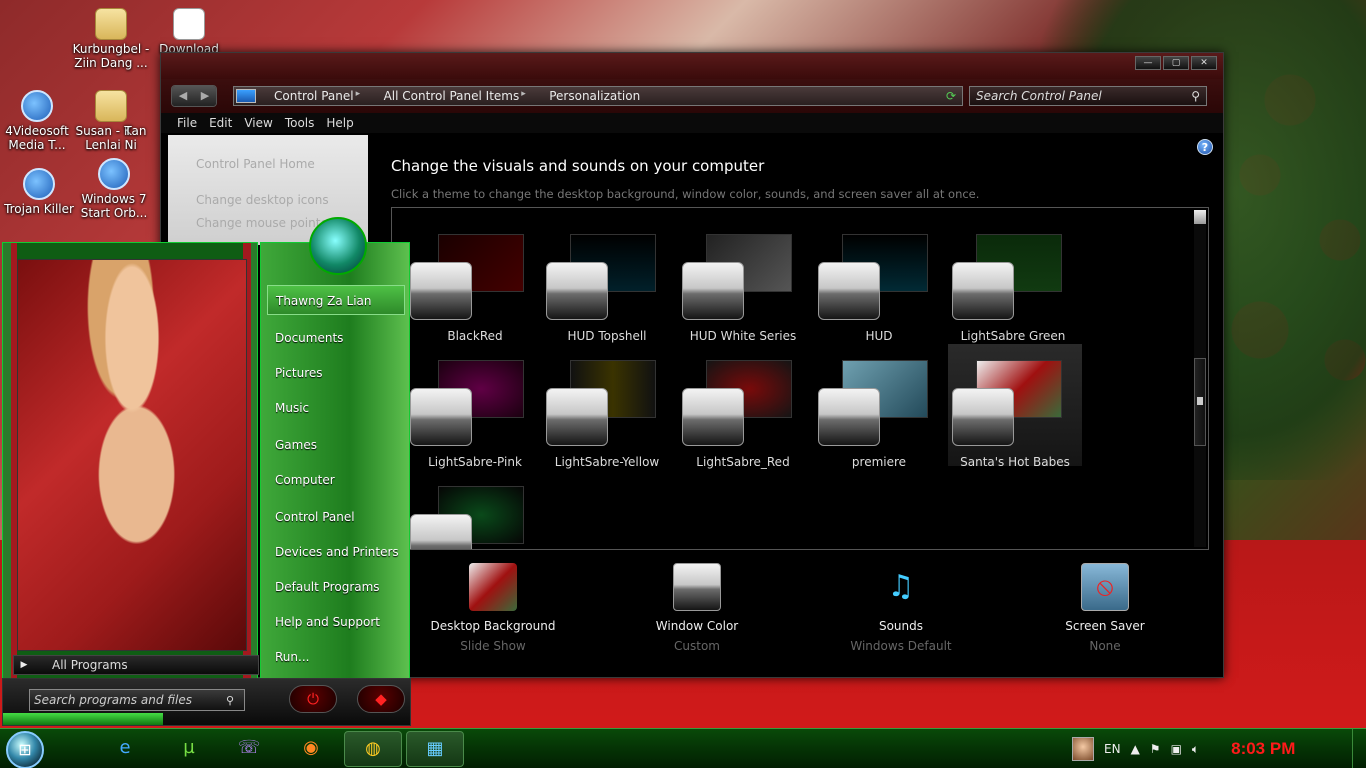  I want to click on desktop-background-setting: Desktop Background Slide Show, so click(493, 608).